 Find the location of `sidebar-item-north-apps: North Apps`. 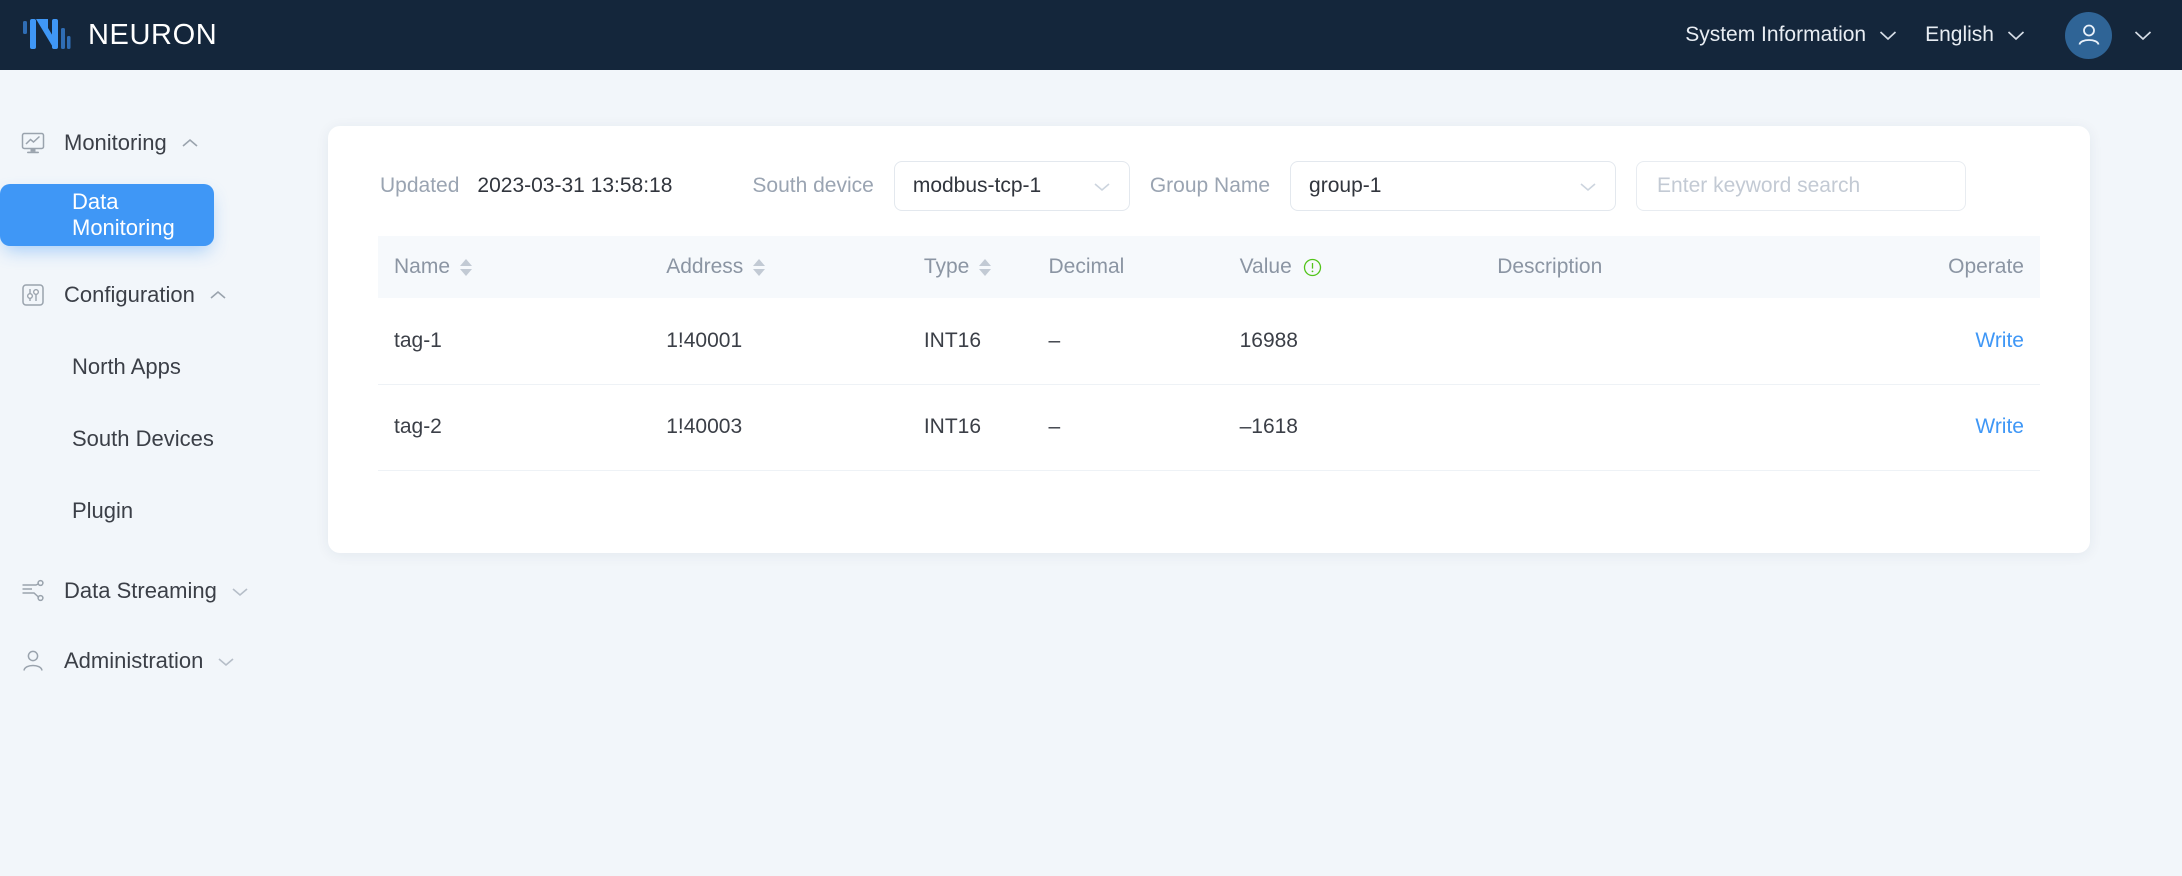

sidebar-item-north-apps: North Apps is located at coordinates (159, 367).